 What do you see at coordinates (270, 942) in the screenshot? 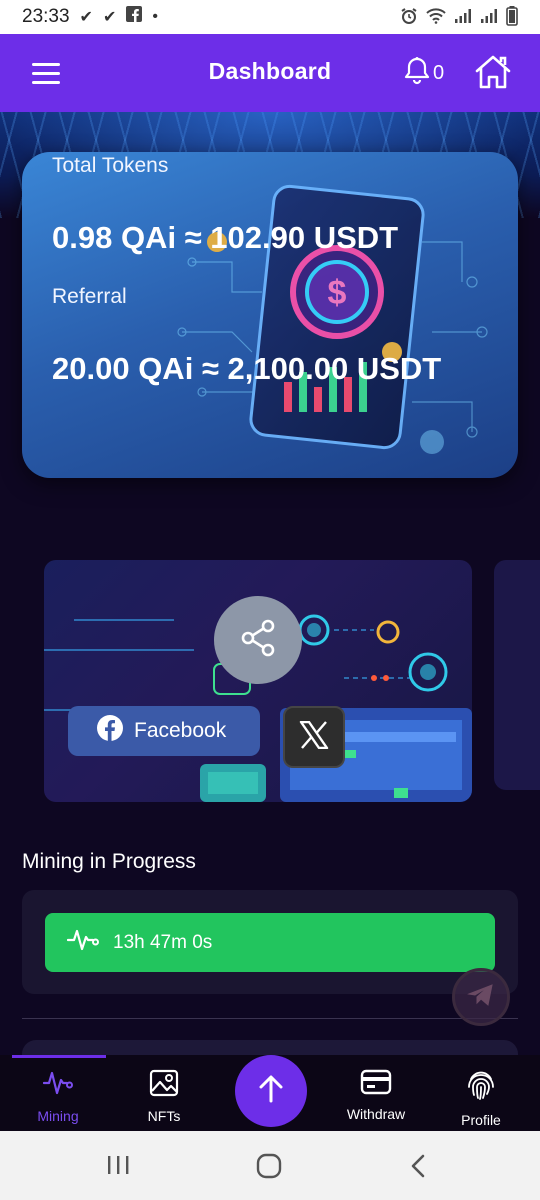
I see `mining-timer-button: 13h 47m 0s` at bounding box center [270, 942].